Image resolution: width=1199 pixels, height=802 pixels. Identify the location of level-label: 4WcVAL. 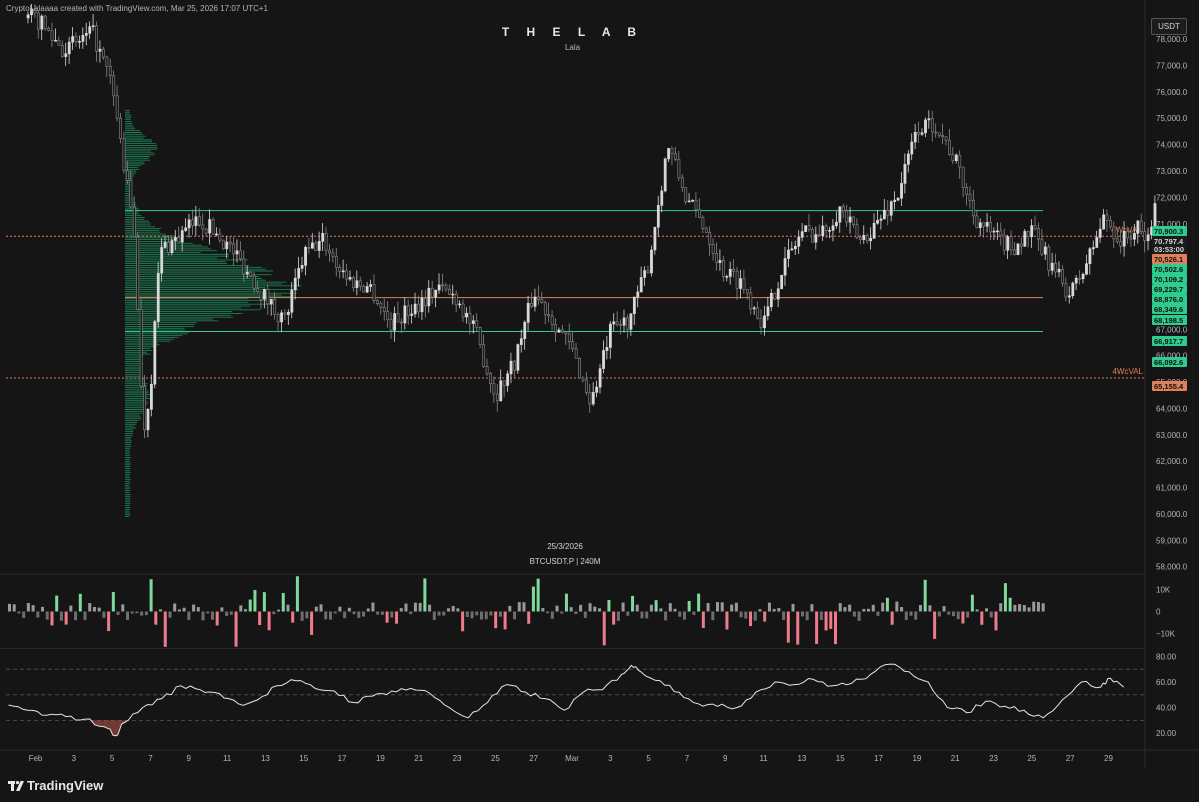
(1127, 371).